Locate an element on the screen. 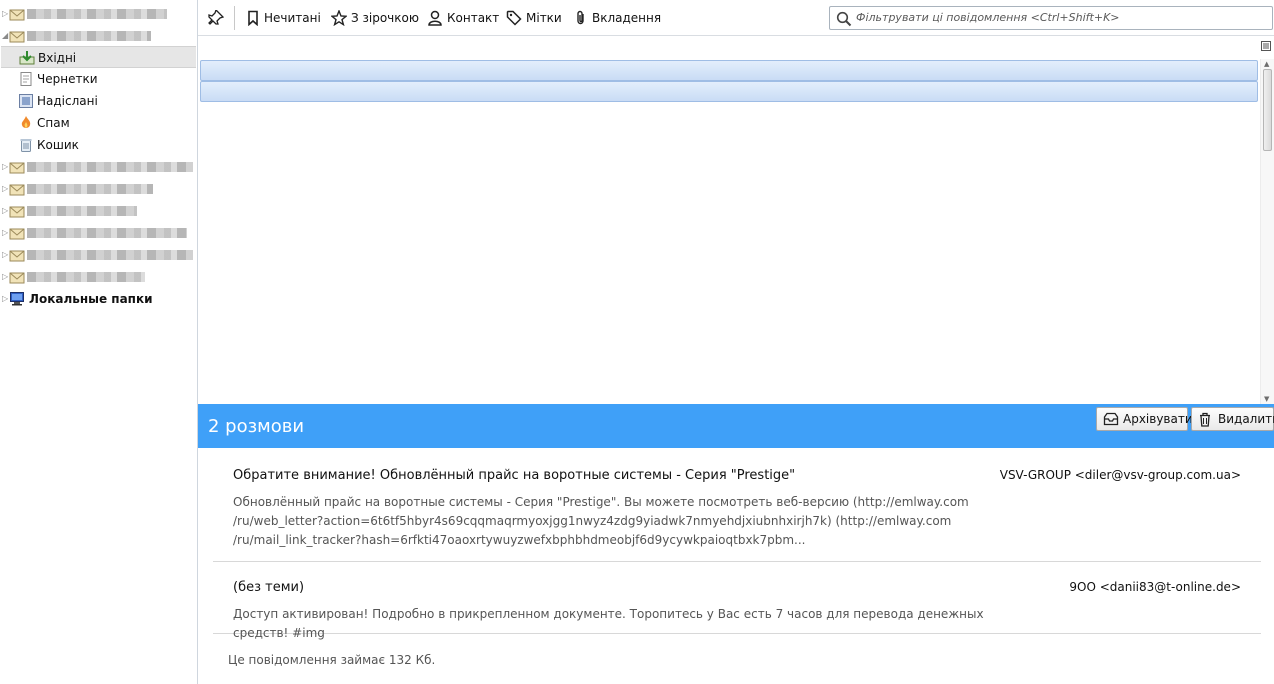  sent-icon is located at coordinates (26, 101).